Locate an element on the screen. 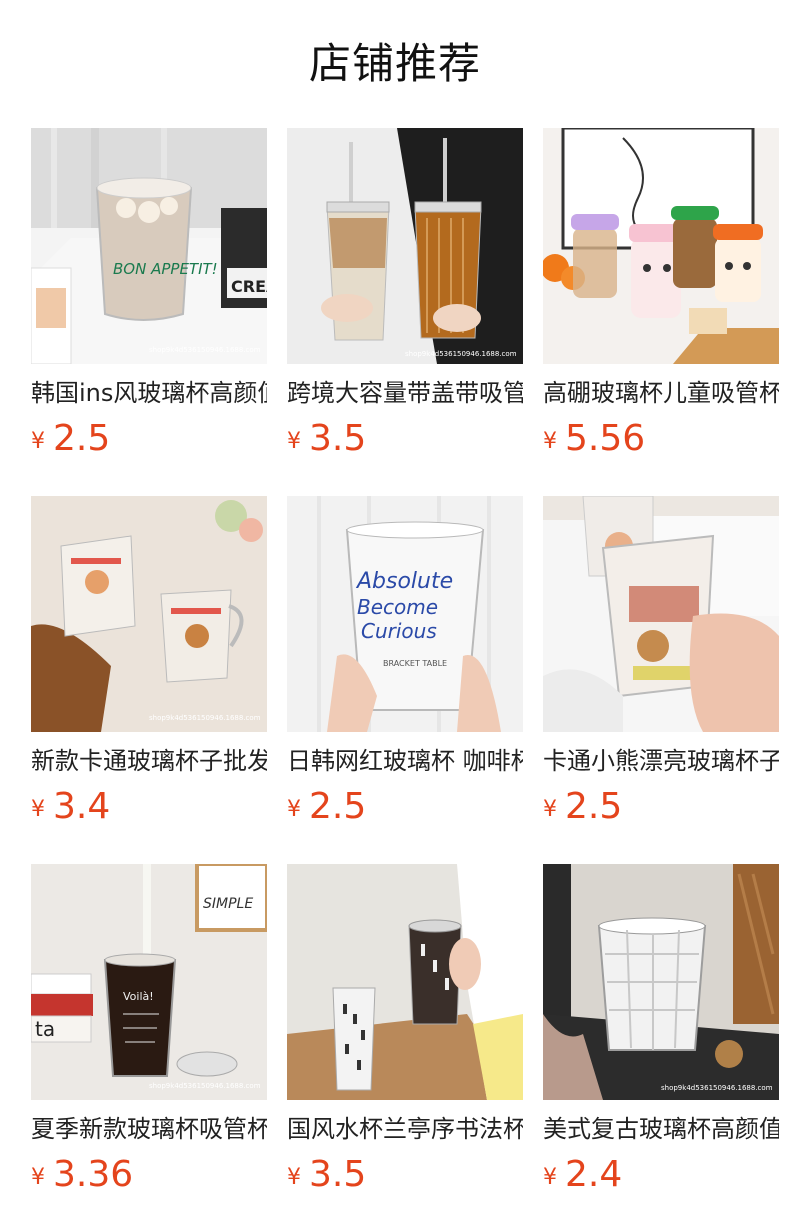 The image size is (790, 1232). product-price: ¥3.36 is located at coordinates (82, 1175).